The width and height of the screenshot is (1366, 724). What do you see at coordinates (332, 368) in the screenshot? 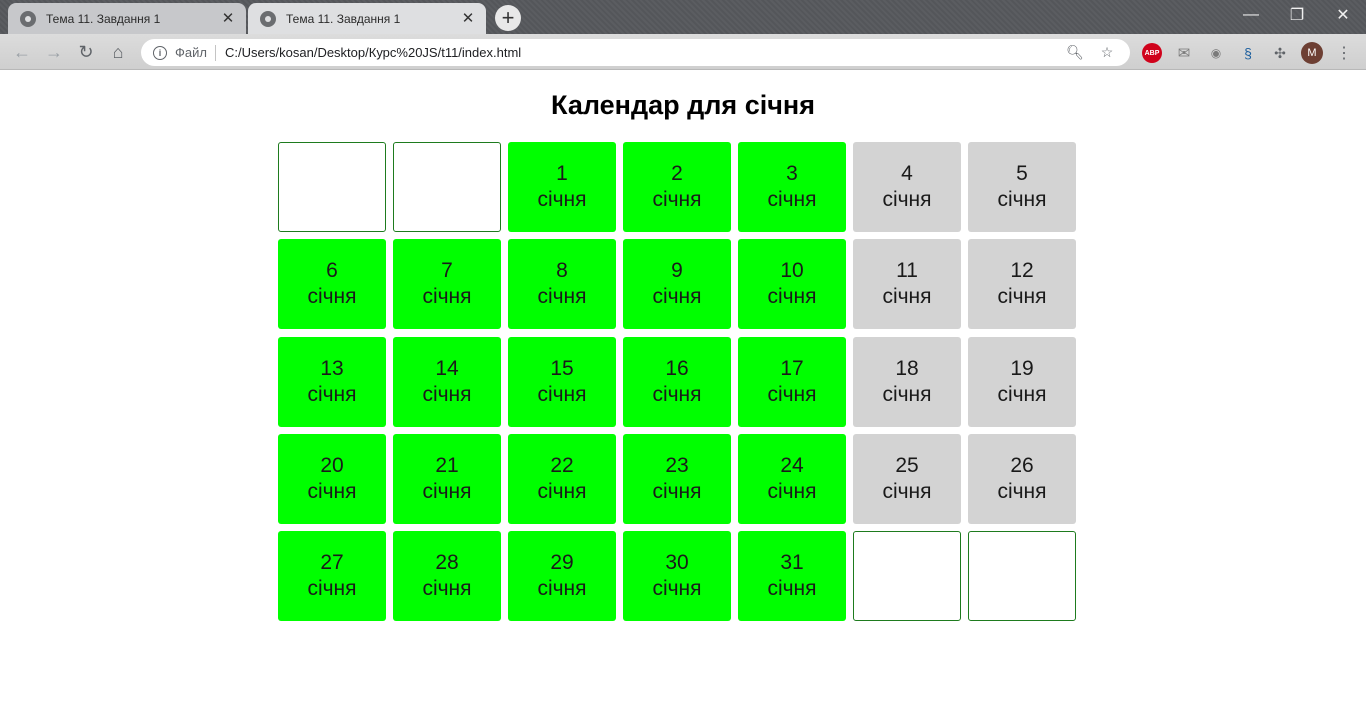
I see `day-number: 13` at bounding box center [332, 368].